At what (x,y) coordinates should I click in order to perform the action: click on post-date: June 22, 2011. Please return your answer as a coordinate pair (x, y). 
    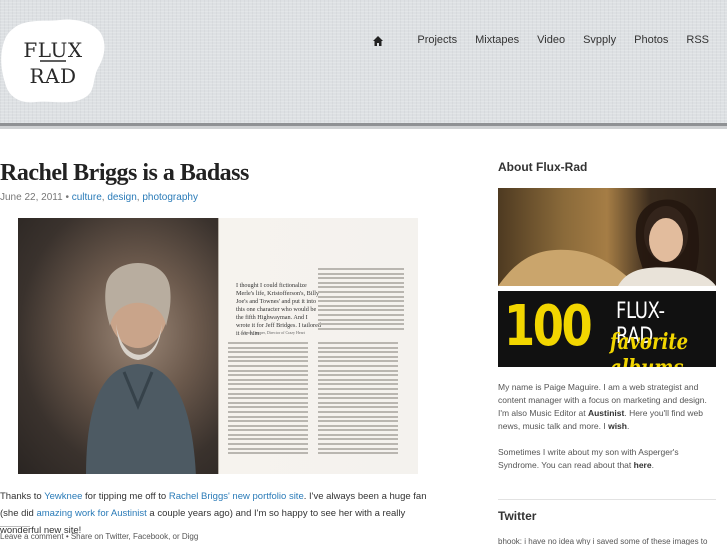
    Looking at the image, I should click on (31, 197).